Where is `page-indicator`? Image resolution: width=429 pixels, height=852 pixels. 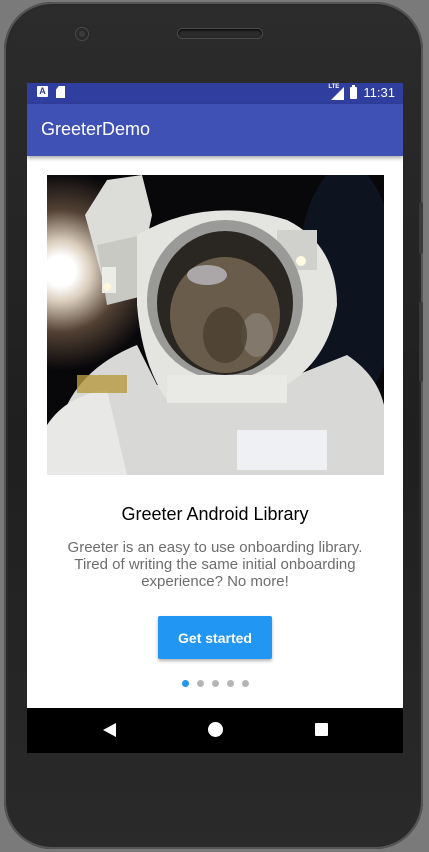
page-indicator is located at coordinates (215, 683).